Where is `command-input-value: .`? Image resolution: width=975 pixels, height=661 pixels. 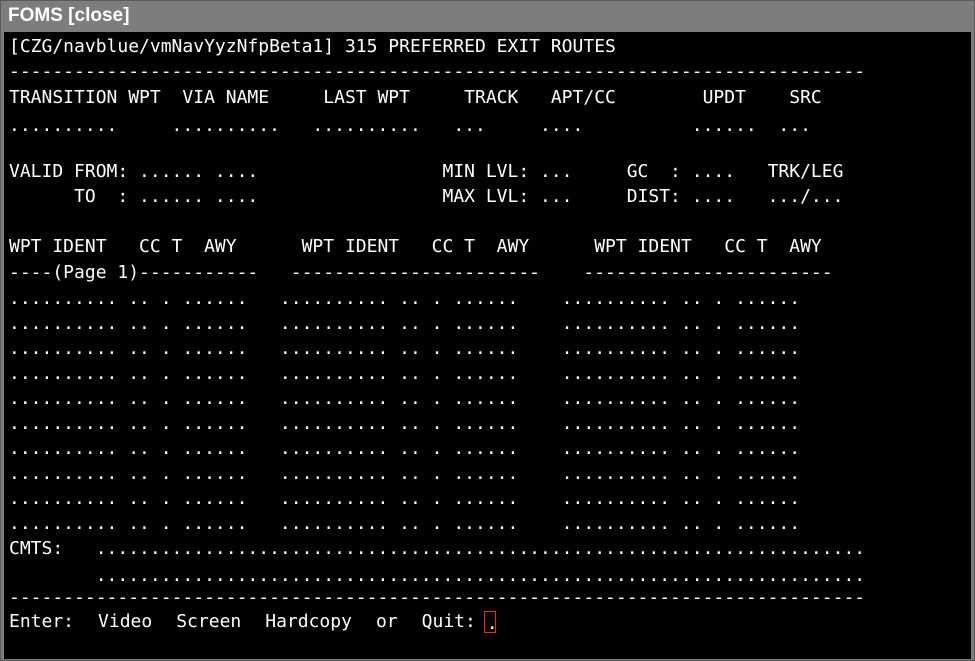
command-input-value: . is located at coordinates (492, 623).